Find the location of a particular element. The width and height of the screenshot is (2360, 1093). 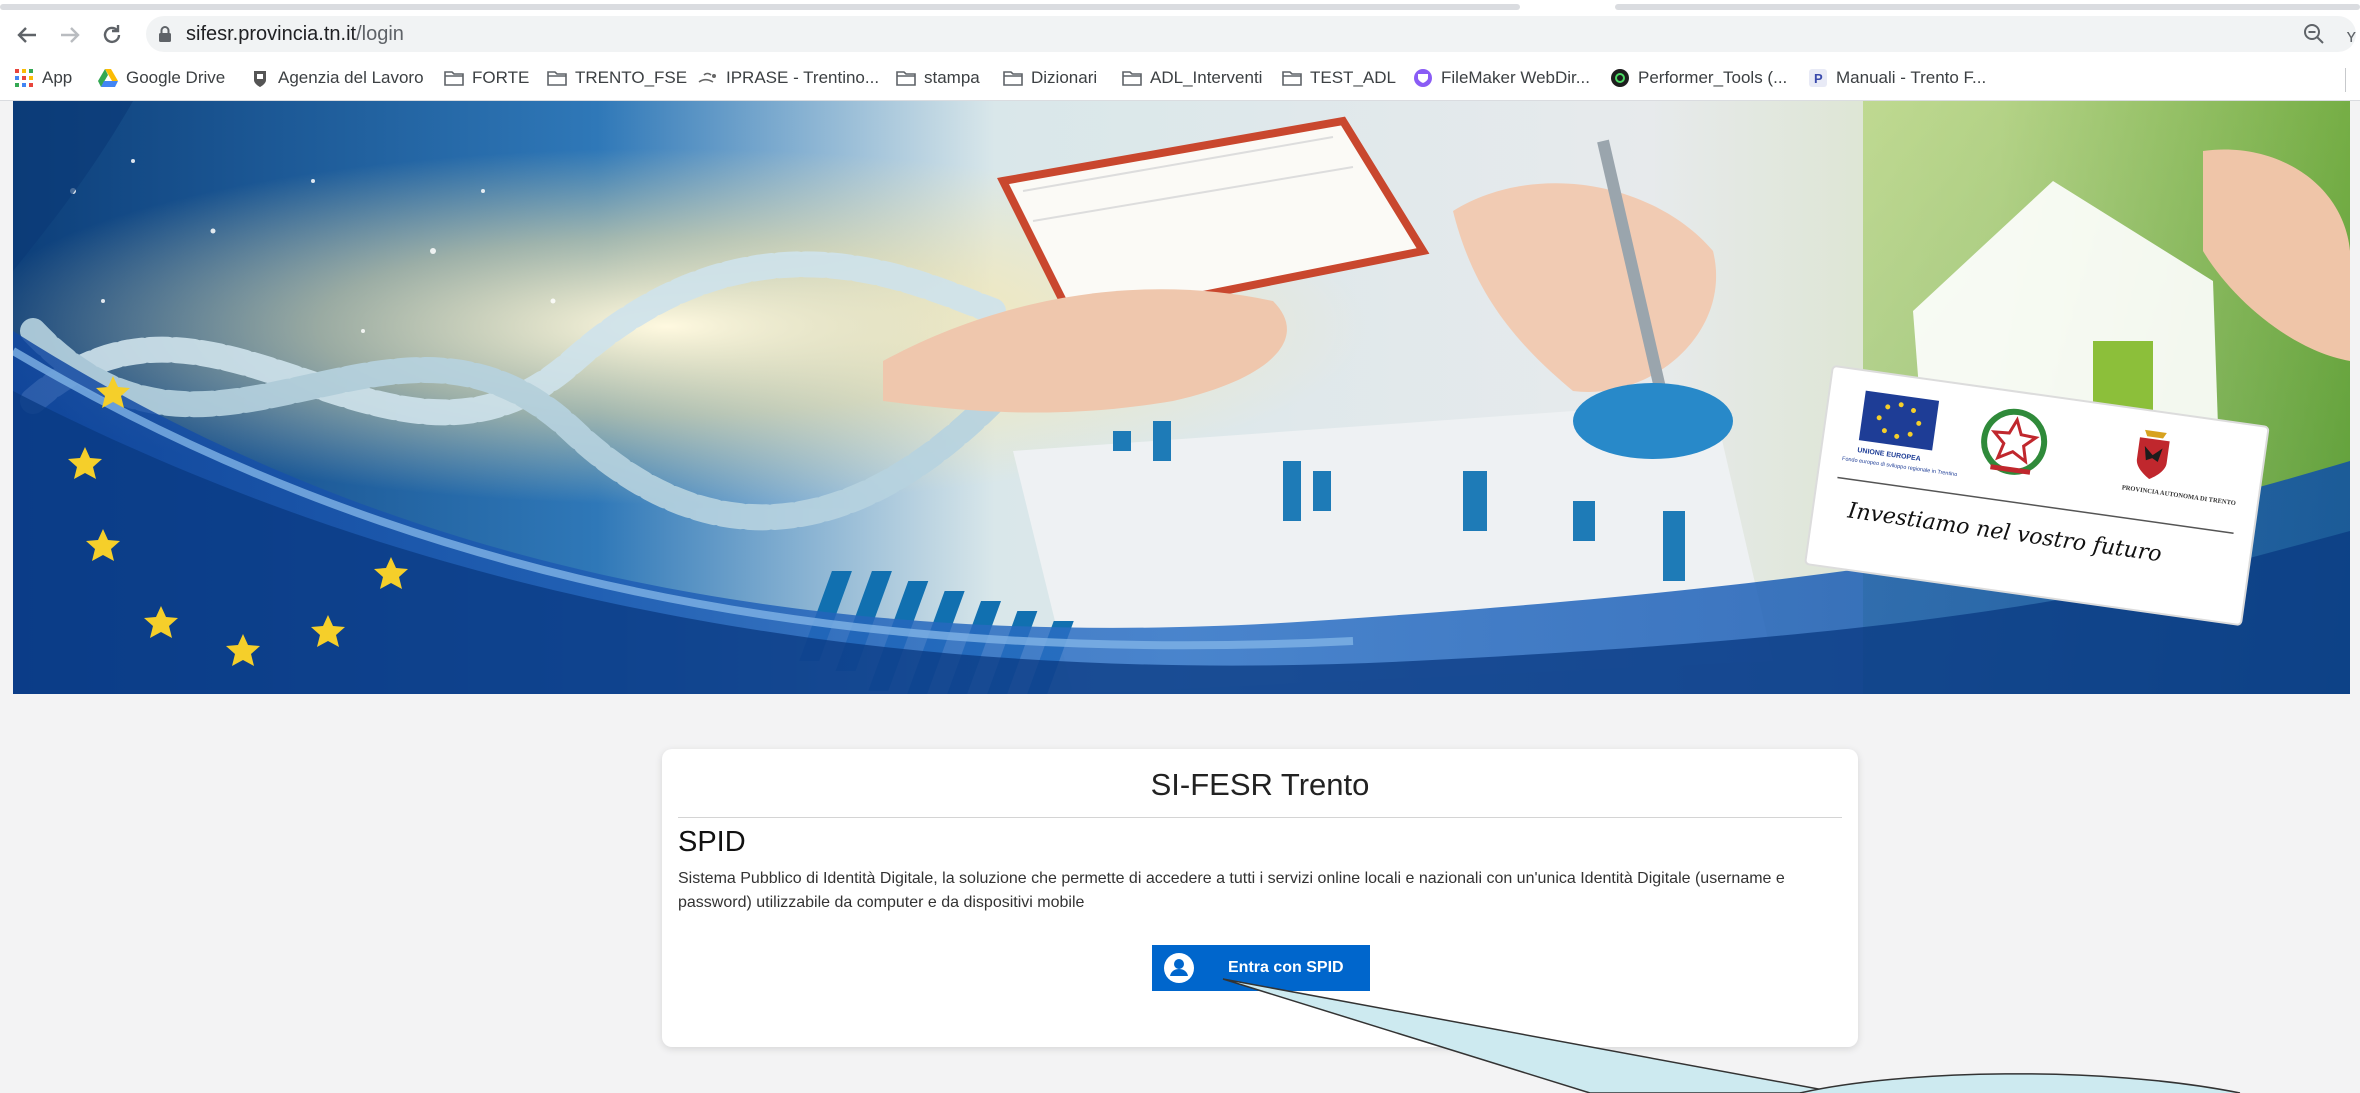

bookmark-test-adl: TEST_ADL is located at coordinates (1339, 78).